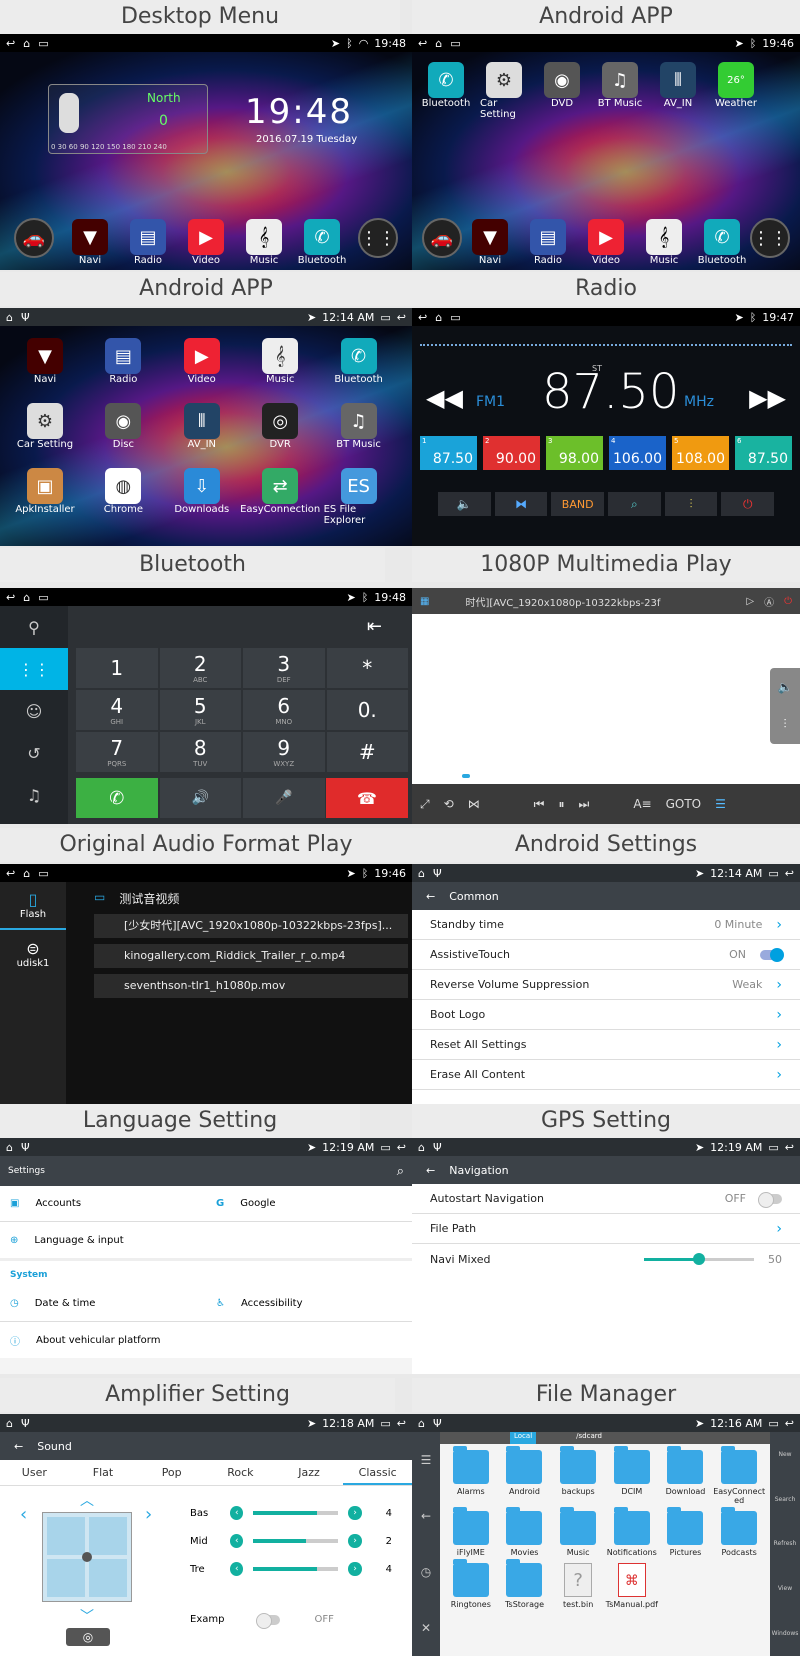 This screenshot has width=800, height=1656. I want to click on file-item: Notifications, so click(632, 1532).